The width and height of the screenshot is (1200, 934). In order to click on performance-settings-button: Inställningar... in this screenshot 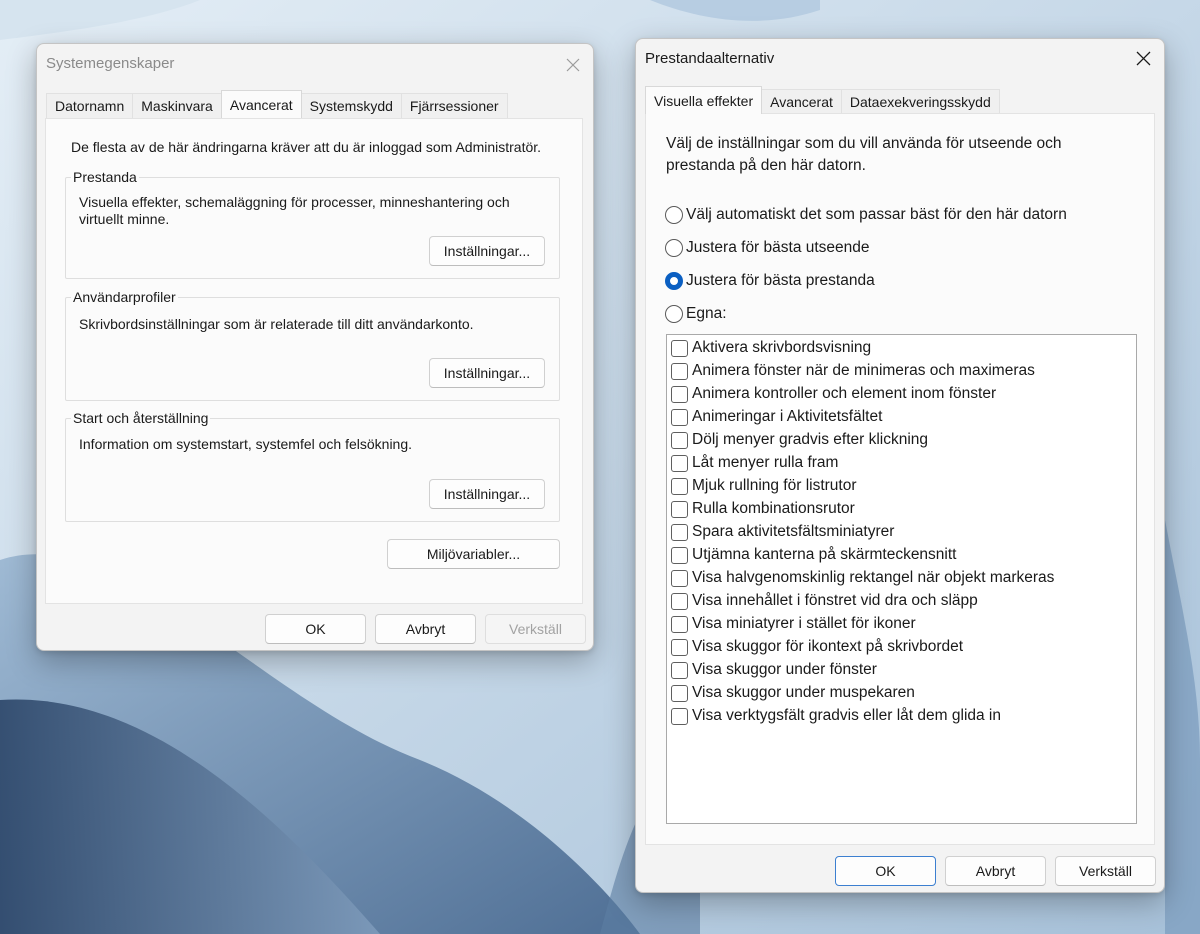, I will do `click(487, 251)`.